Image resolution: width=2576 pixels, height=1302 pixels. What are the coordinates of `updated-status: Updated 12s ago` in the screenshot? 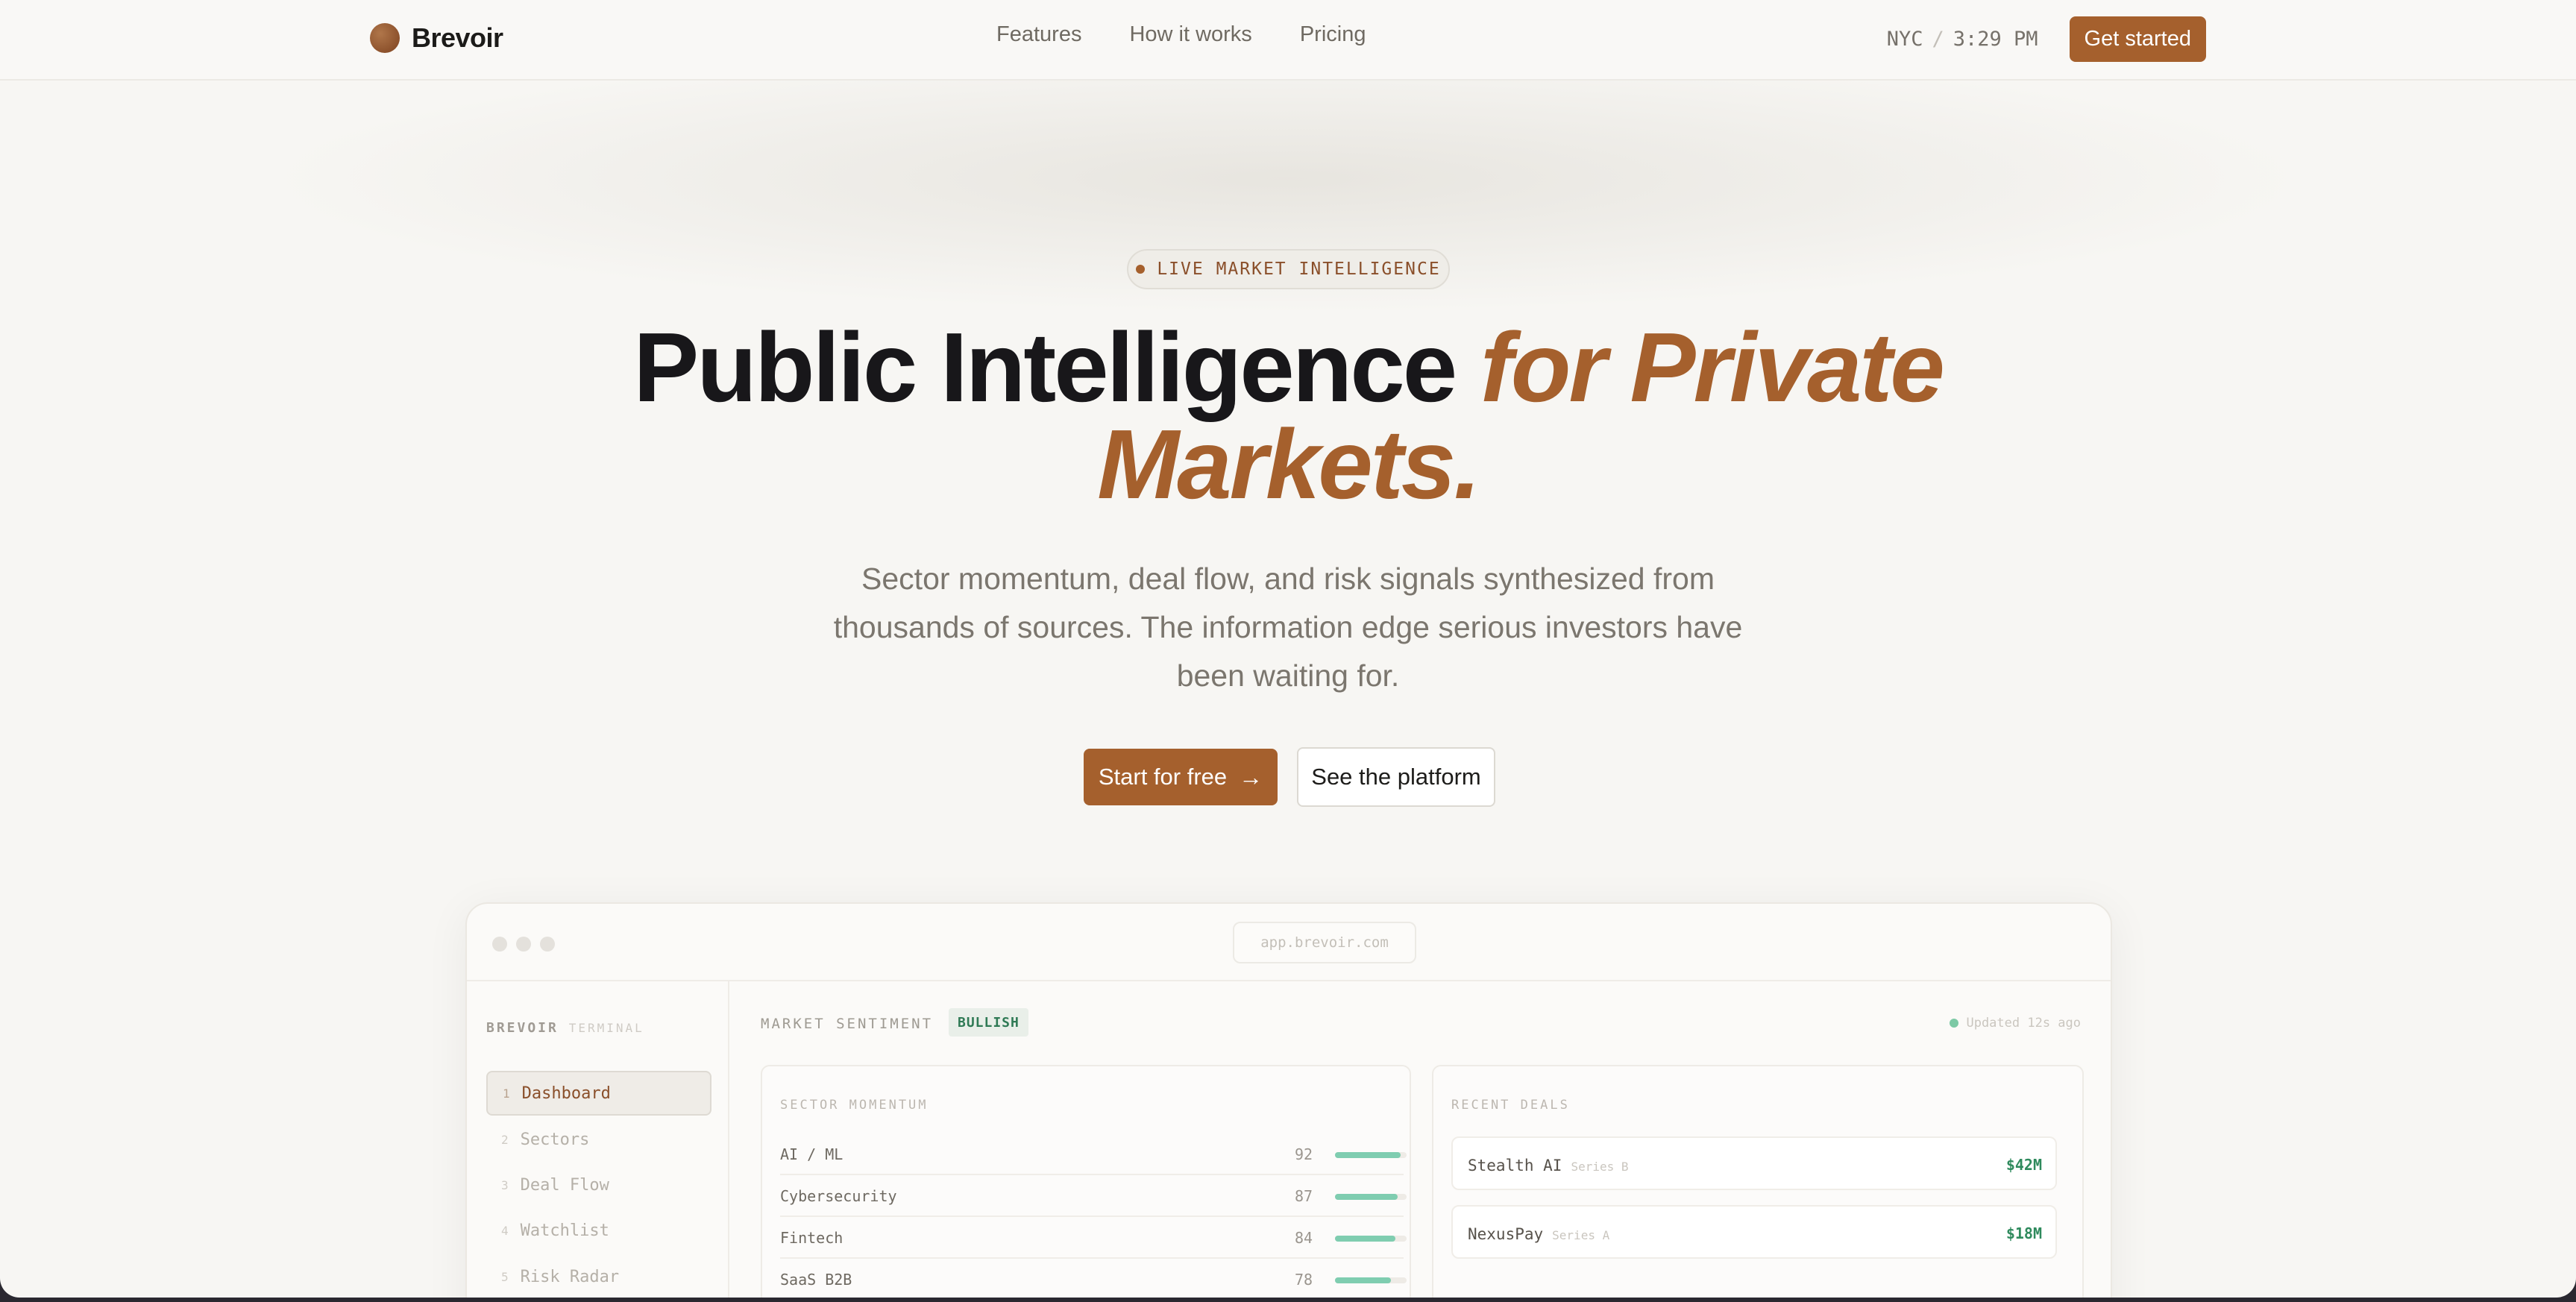 It's located at (2016, 1024).